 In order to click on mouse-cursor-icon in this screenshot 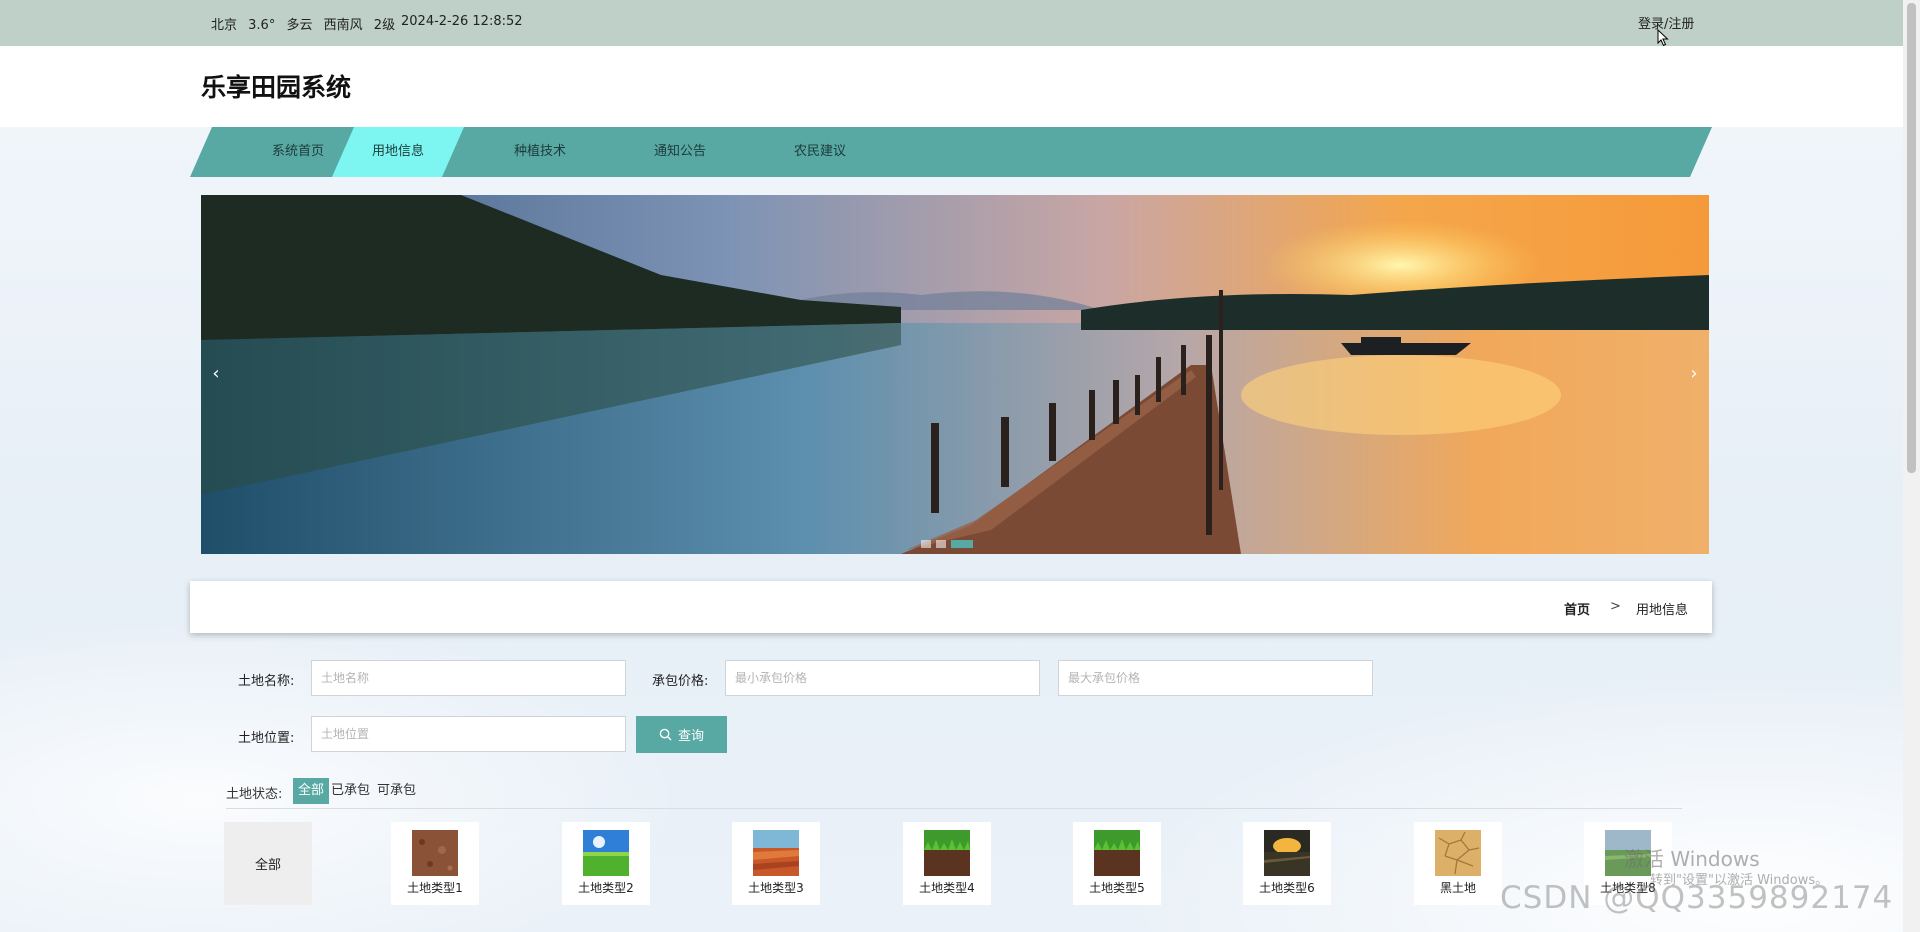, I will do `click(1663, 38)`.